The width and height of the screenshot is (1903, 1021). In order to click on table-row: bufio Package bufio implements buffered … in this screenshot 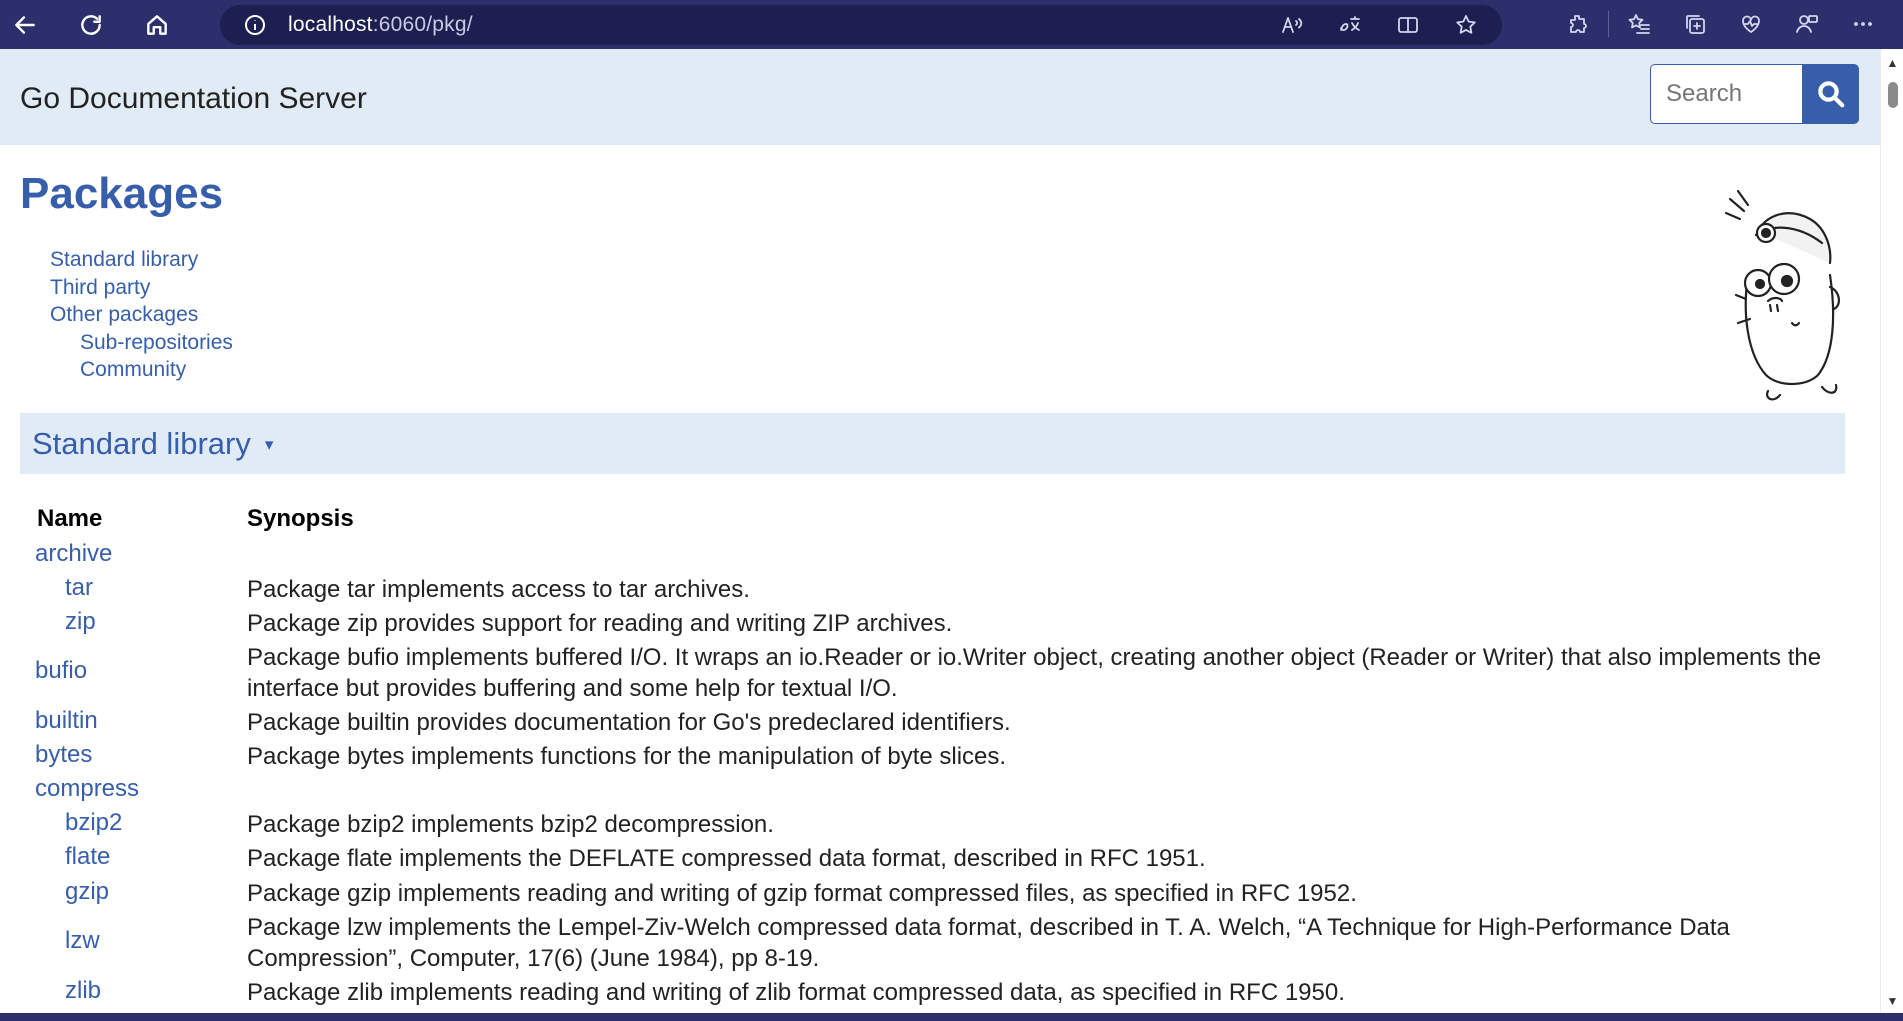, I will do `click(945, 674)`.